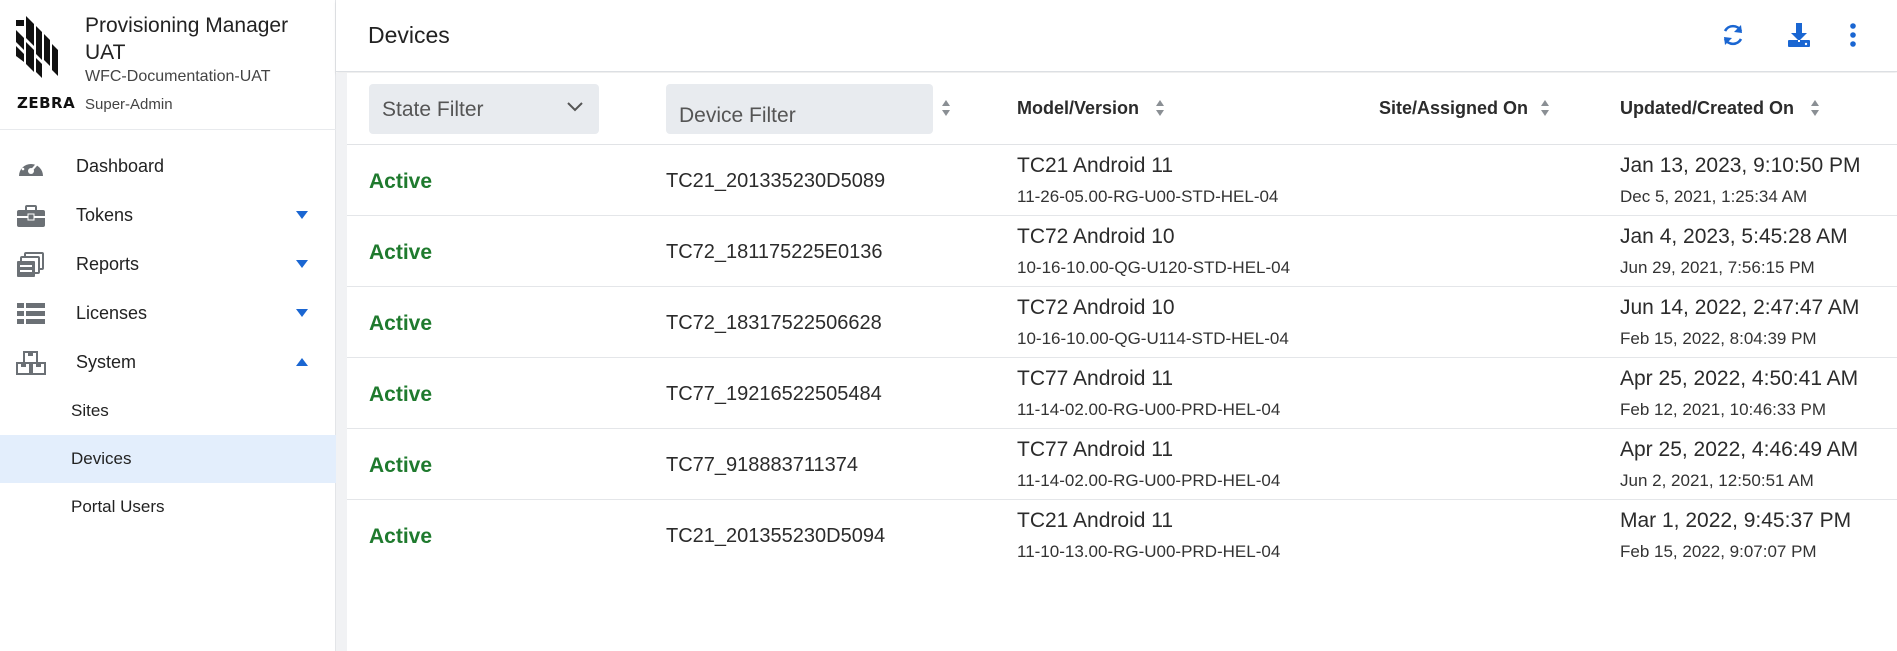  What do you see at coordinates (37, 47) in the screenshot?
I see `zebra-logo-icon` at bounding box center [37, 47].